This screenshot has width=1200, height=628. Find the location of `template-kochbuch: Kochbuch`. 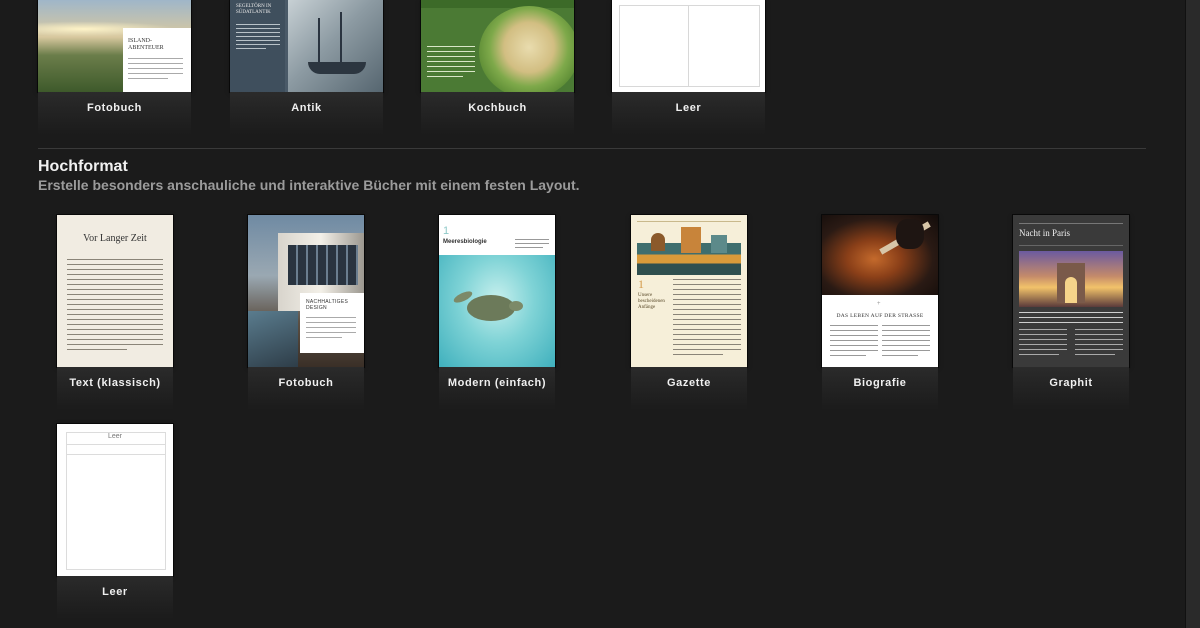

template-kochbuch: Kochbuch is located at coordinates (497, 67).